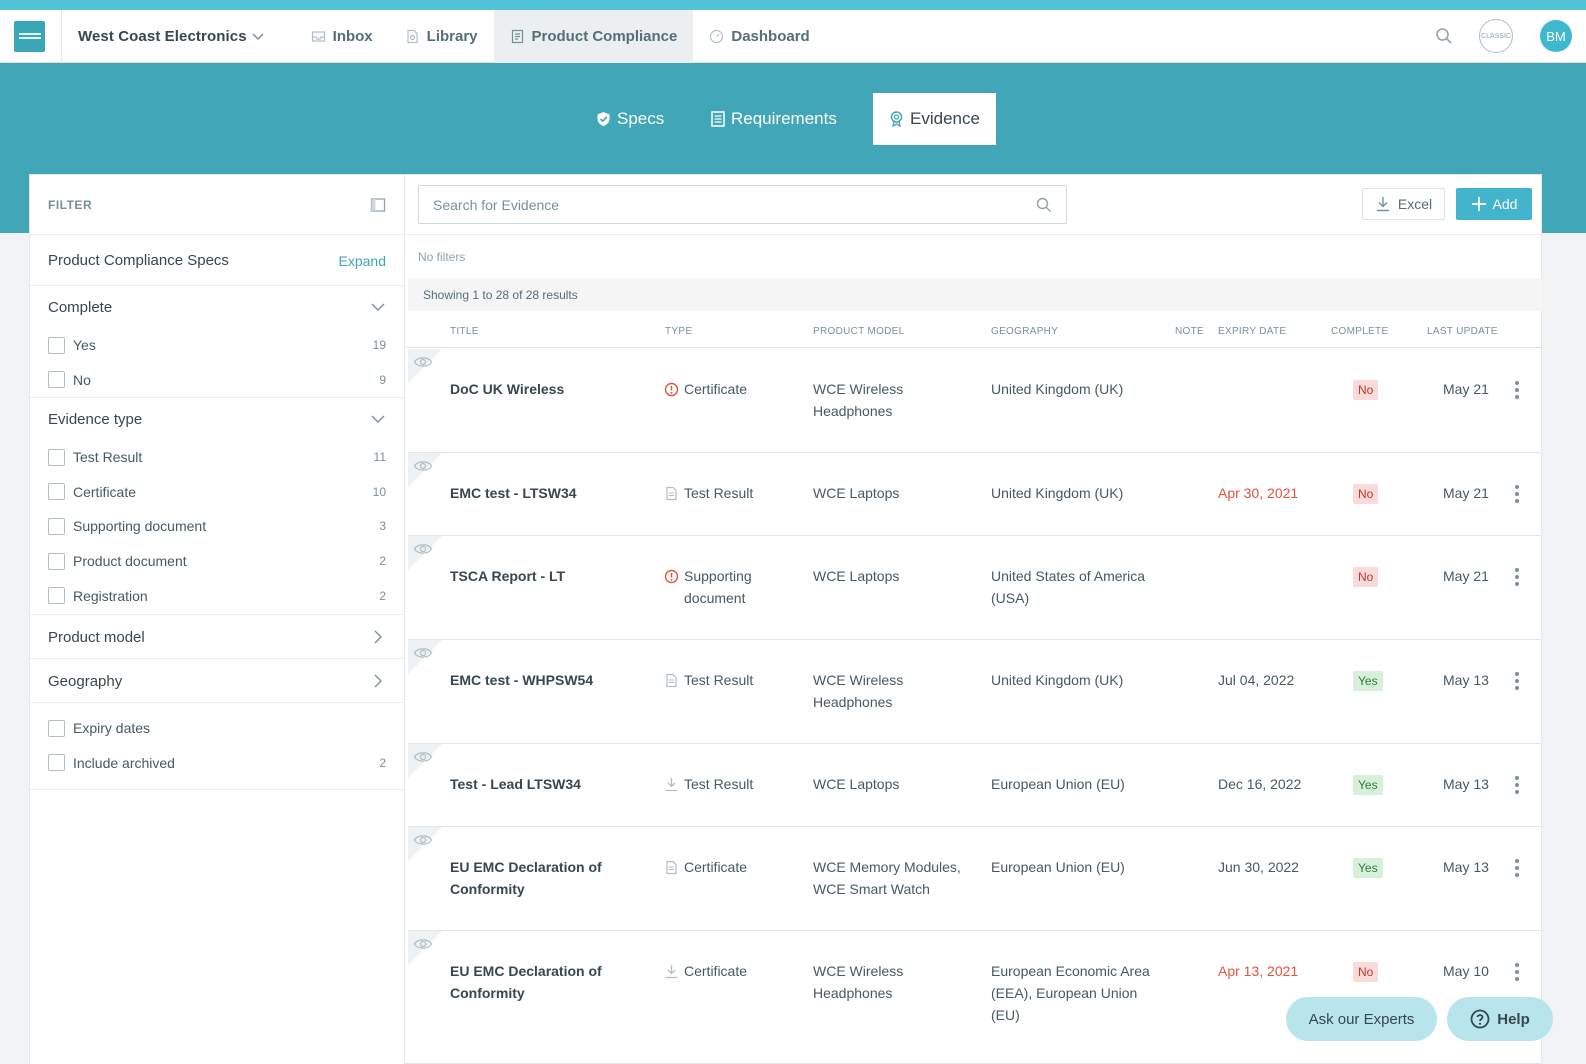  What do you see at coordinates (217, 307) in the screenshot?
I see `complete-filter-toggle: Complete` at bounding box center [217, 307].